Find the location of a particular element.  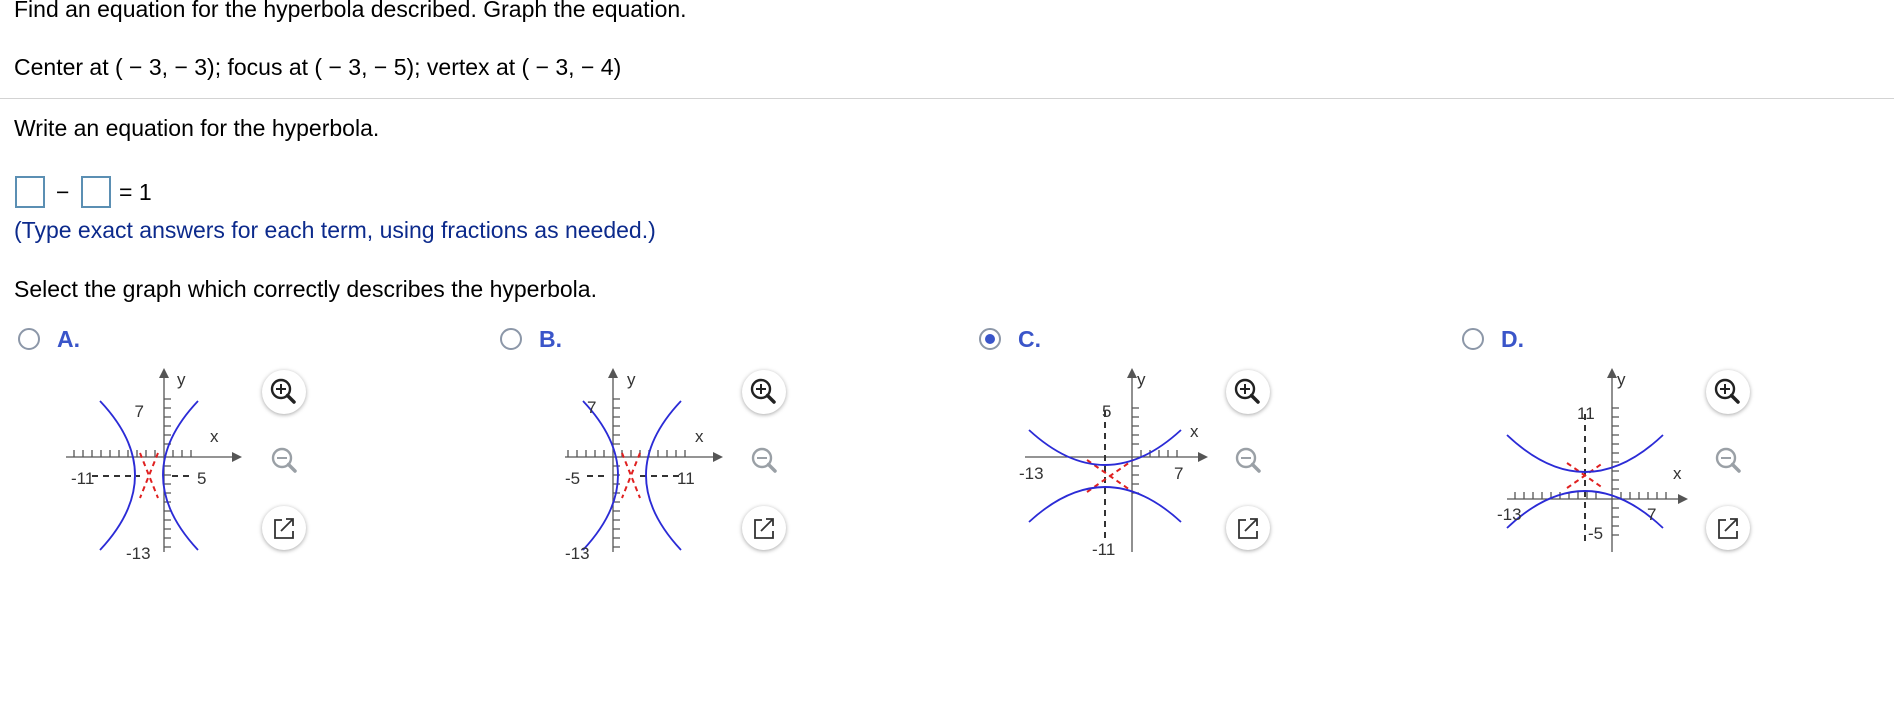

minus-sign: − is located at coordinates (63, 192).